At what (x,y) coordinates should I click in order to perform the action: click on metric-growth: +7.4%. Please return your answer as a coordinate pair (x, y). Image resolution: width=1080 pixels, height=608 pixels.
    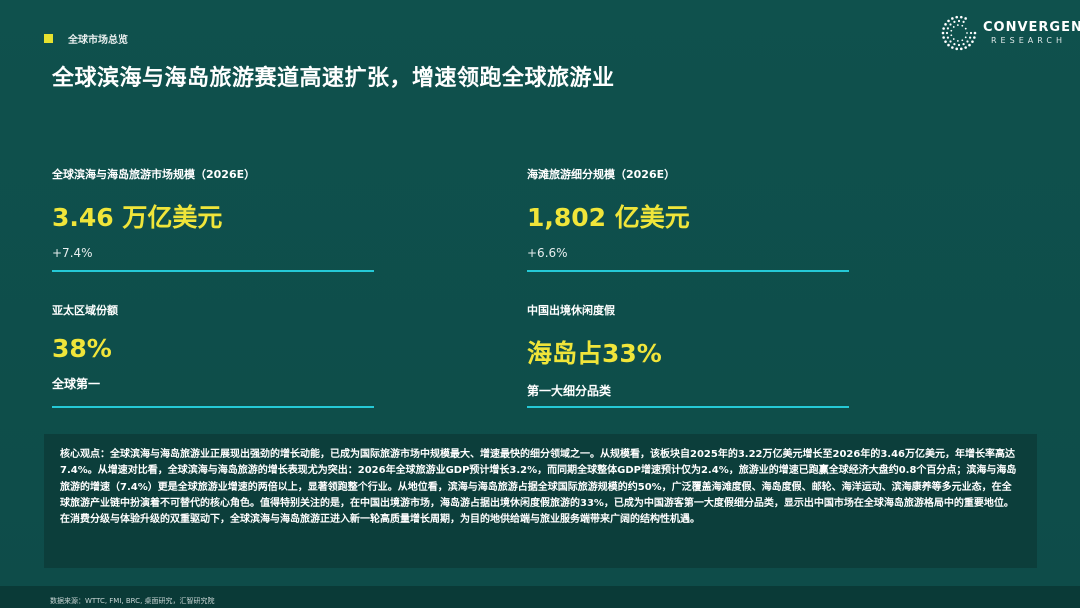
    Looking at the image, I should click on (72, 253).